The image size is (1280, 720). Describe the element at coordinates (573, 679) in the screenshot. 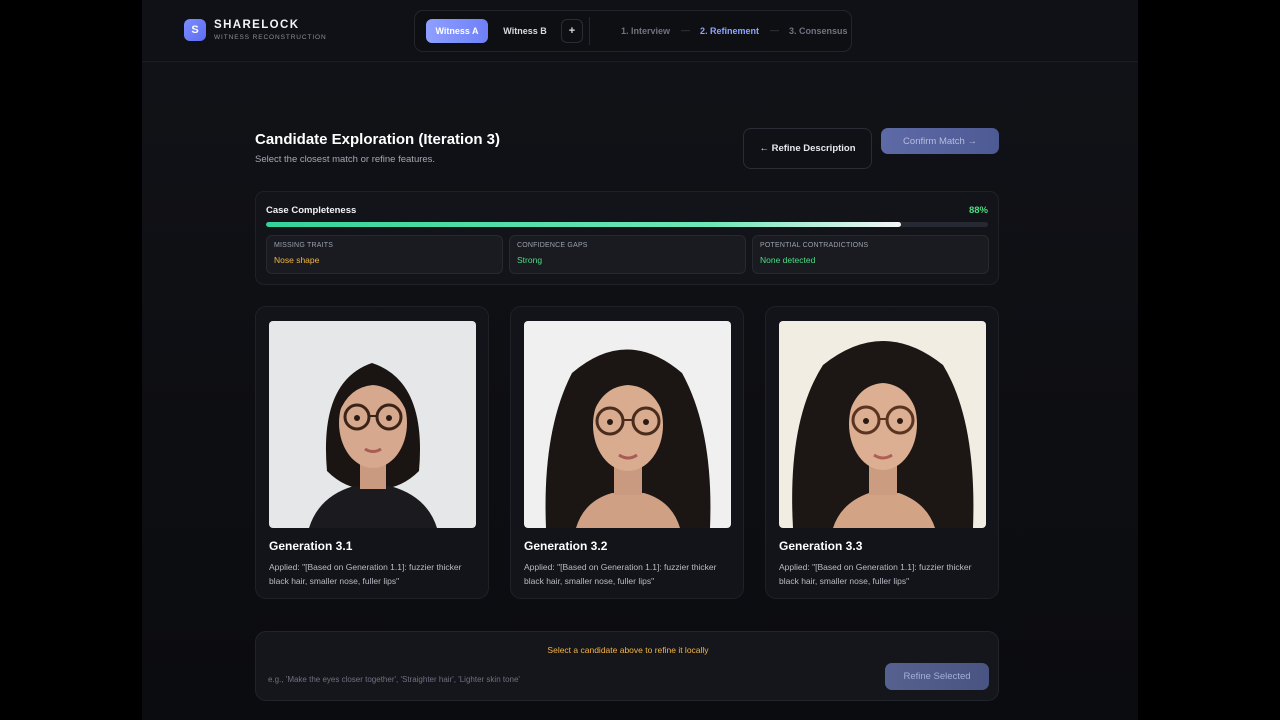

I see `refine-instruction-input` at that location.